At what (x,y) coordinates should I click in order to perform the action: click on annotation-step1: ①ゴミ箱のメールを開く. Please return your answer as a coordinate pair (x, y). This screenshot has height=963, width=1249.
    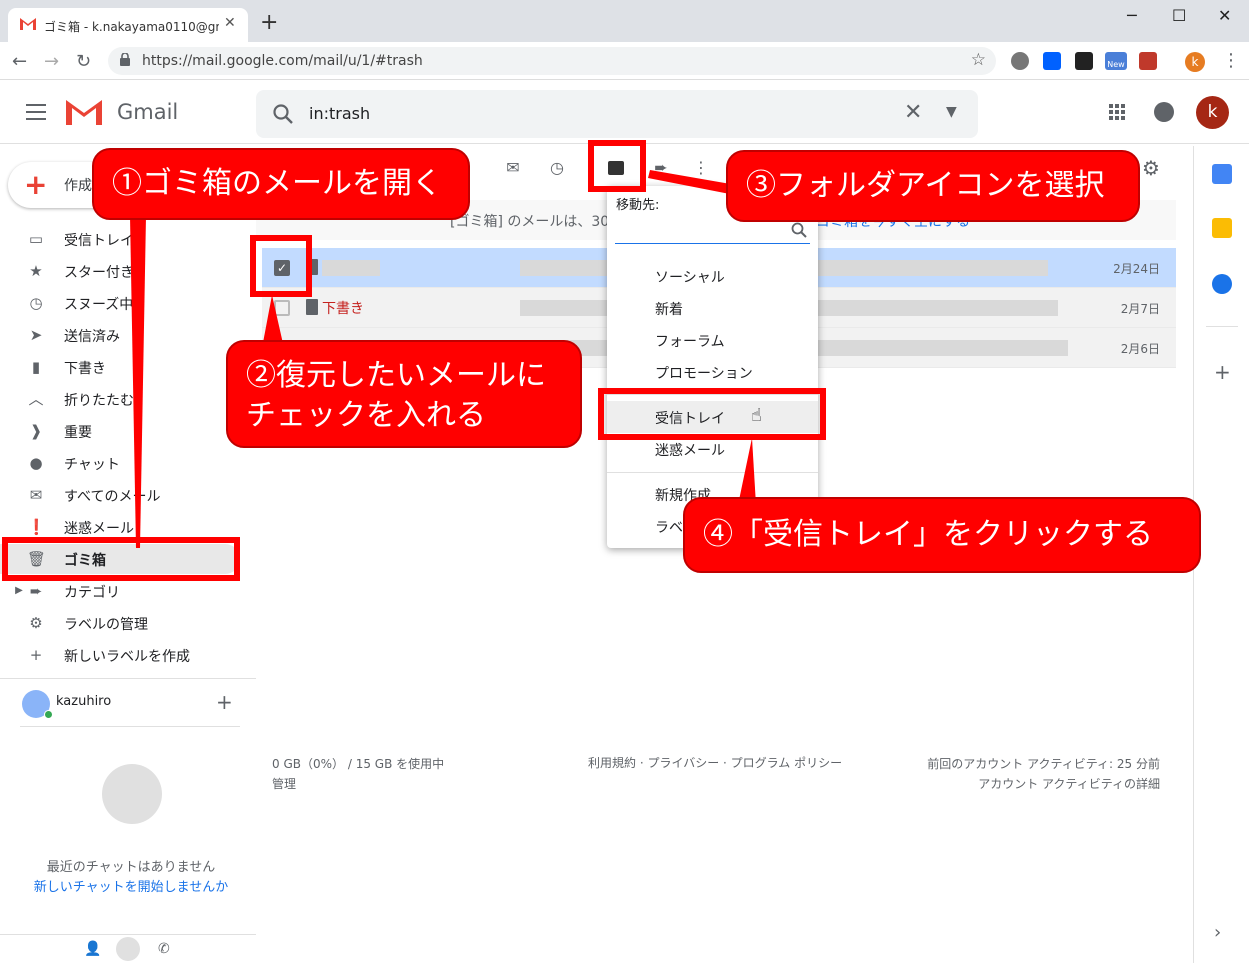
    Looking at the image, I should click on (281, 184).